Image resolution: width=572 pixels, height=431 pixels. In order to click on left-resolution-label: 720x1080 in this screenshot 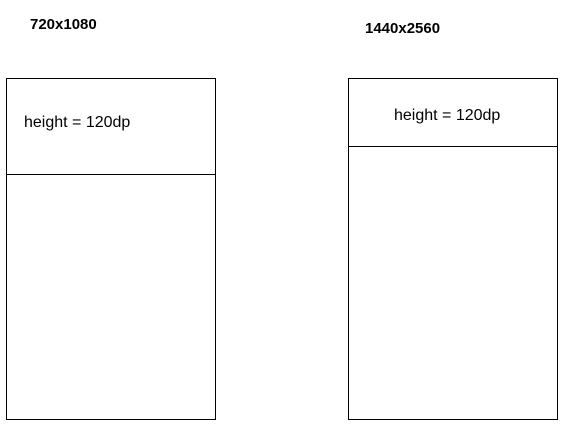, I will do `click(63, 24)`.